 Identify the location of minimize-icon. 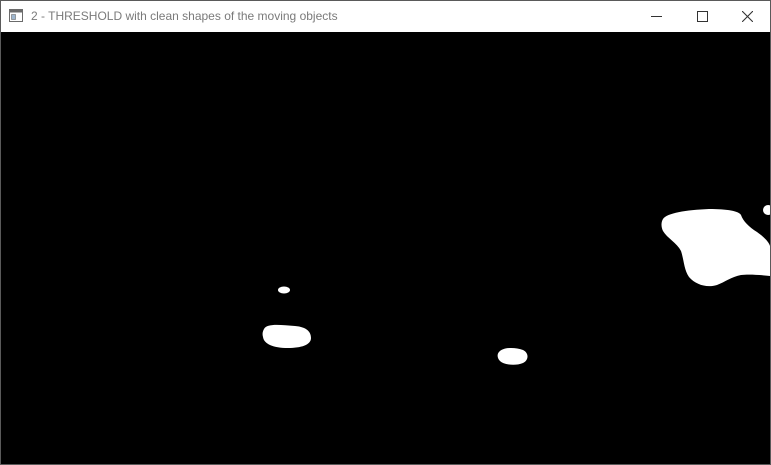
(656, 16).